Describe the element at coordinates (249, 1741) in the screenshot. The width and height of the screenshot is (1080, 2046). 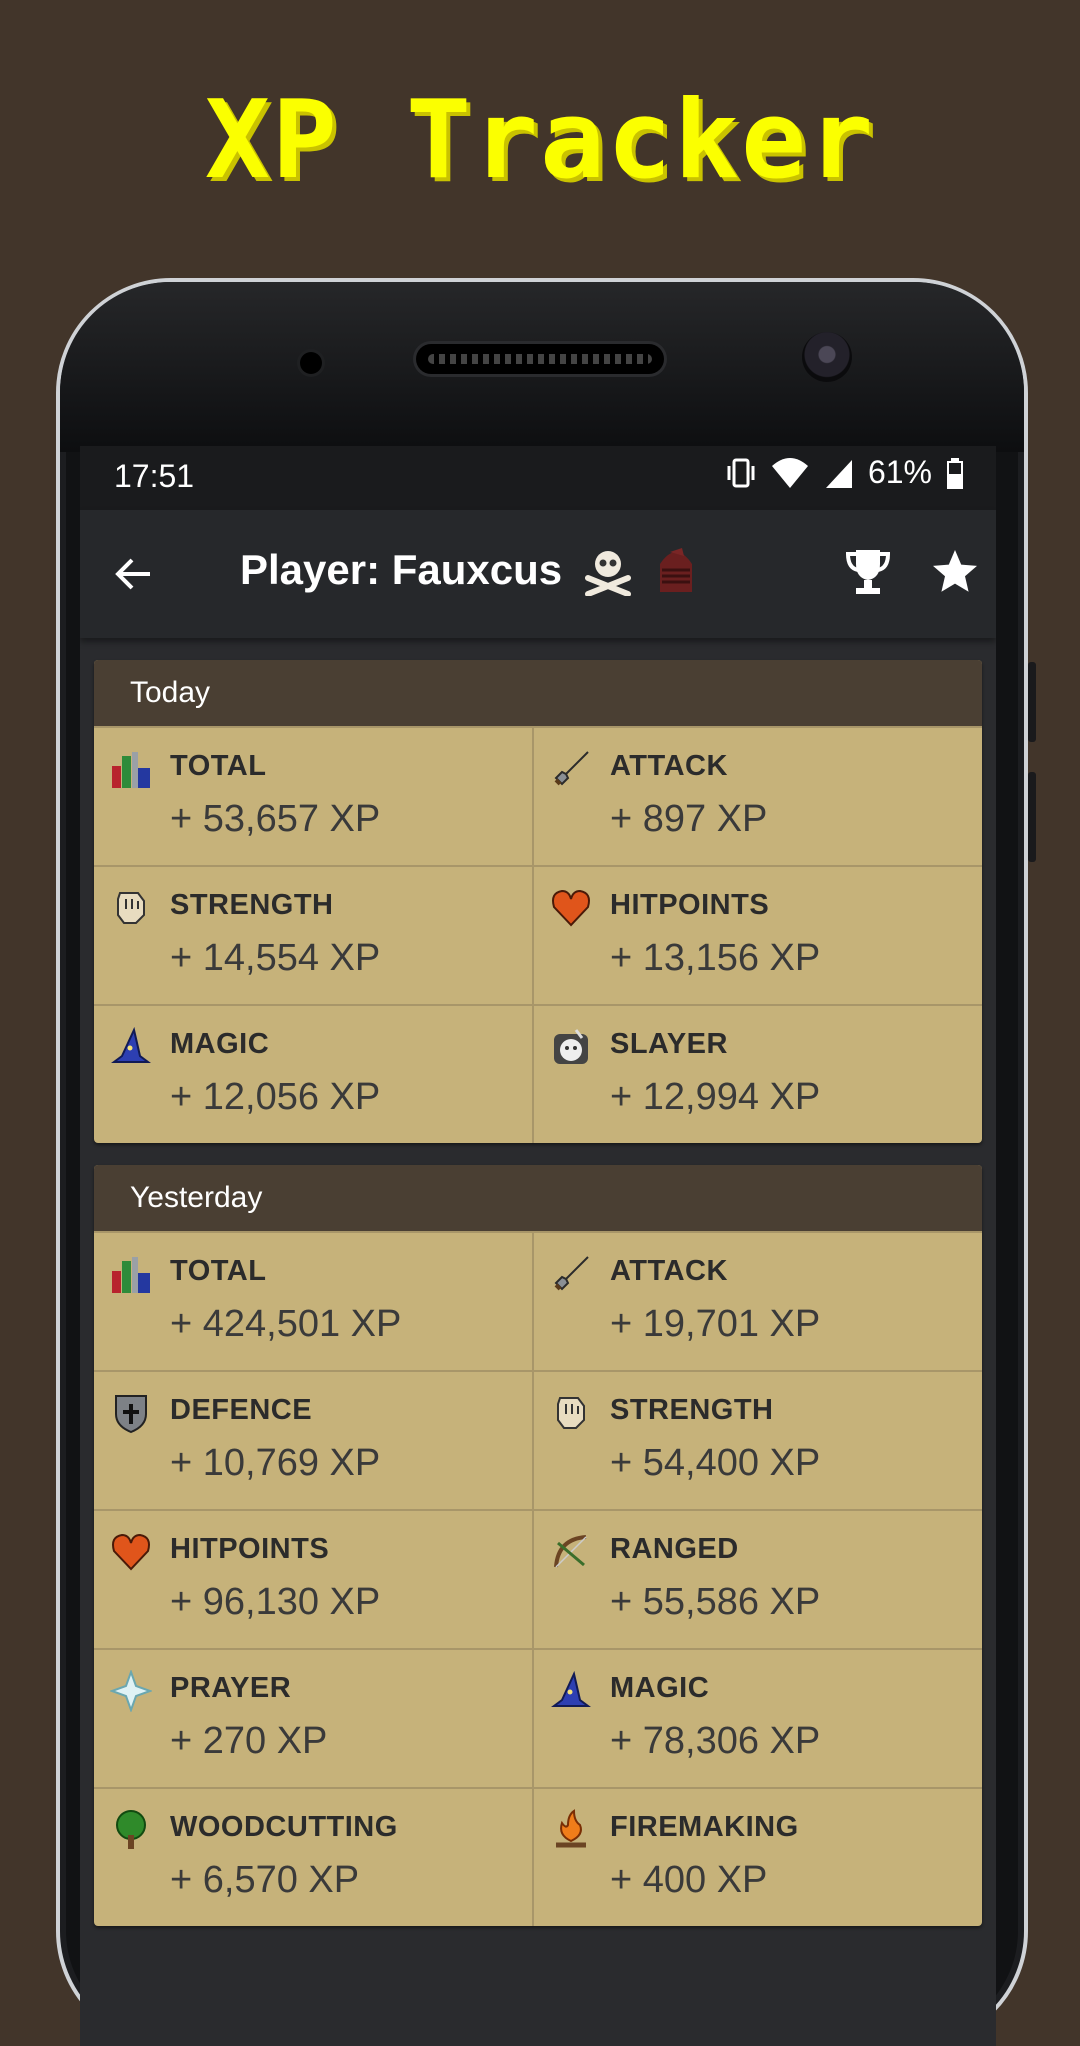
I see `skill-xp: + 270 XP` at that location.